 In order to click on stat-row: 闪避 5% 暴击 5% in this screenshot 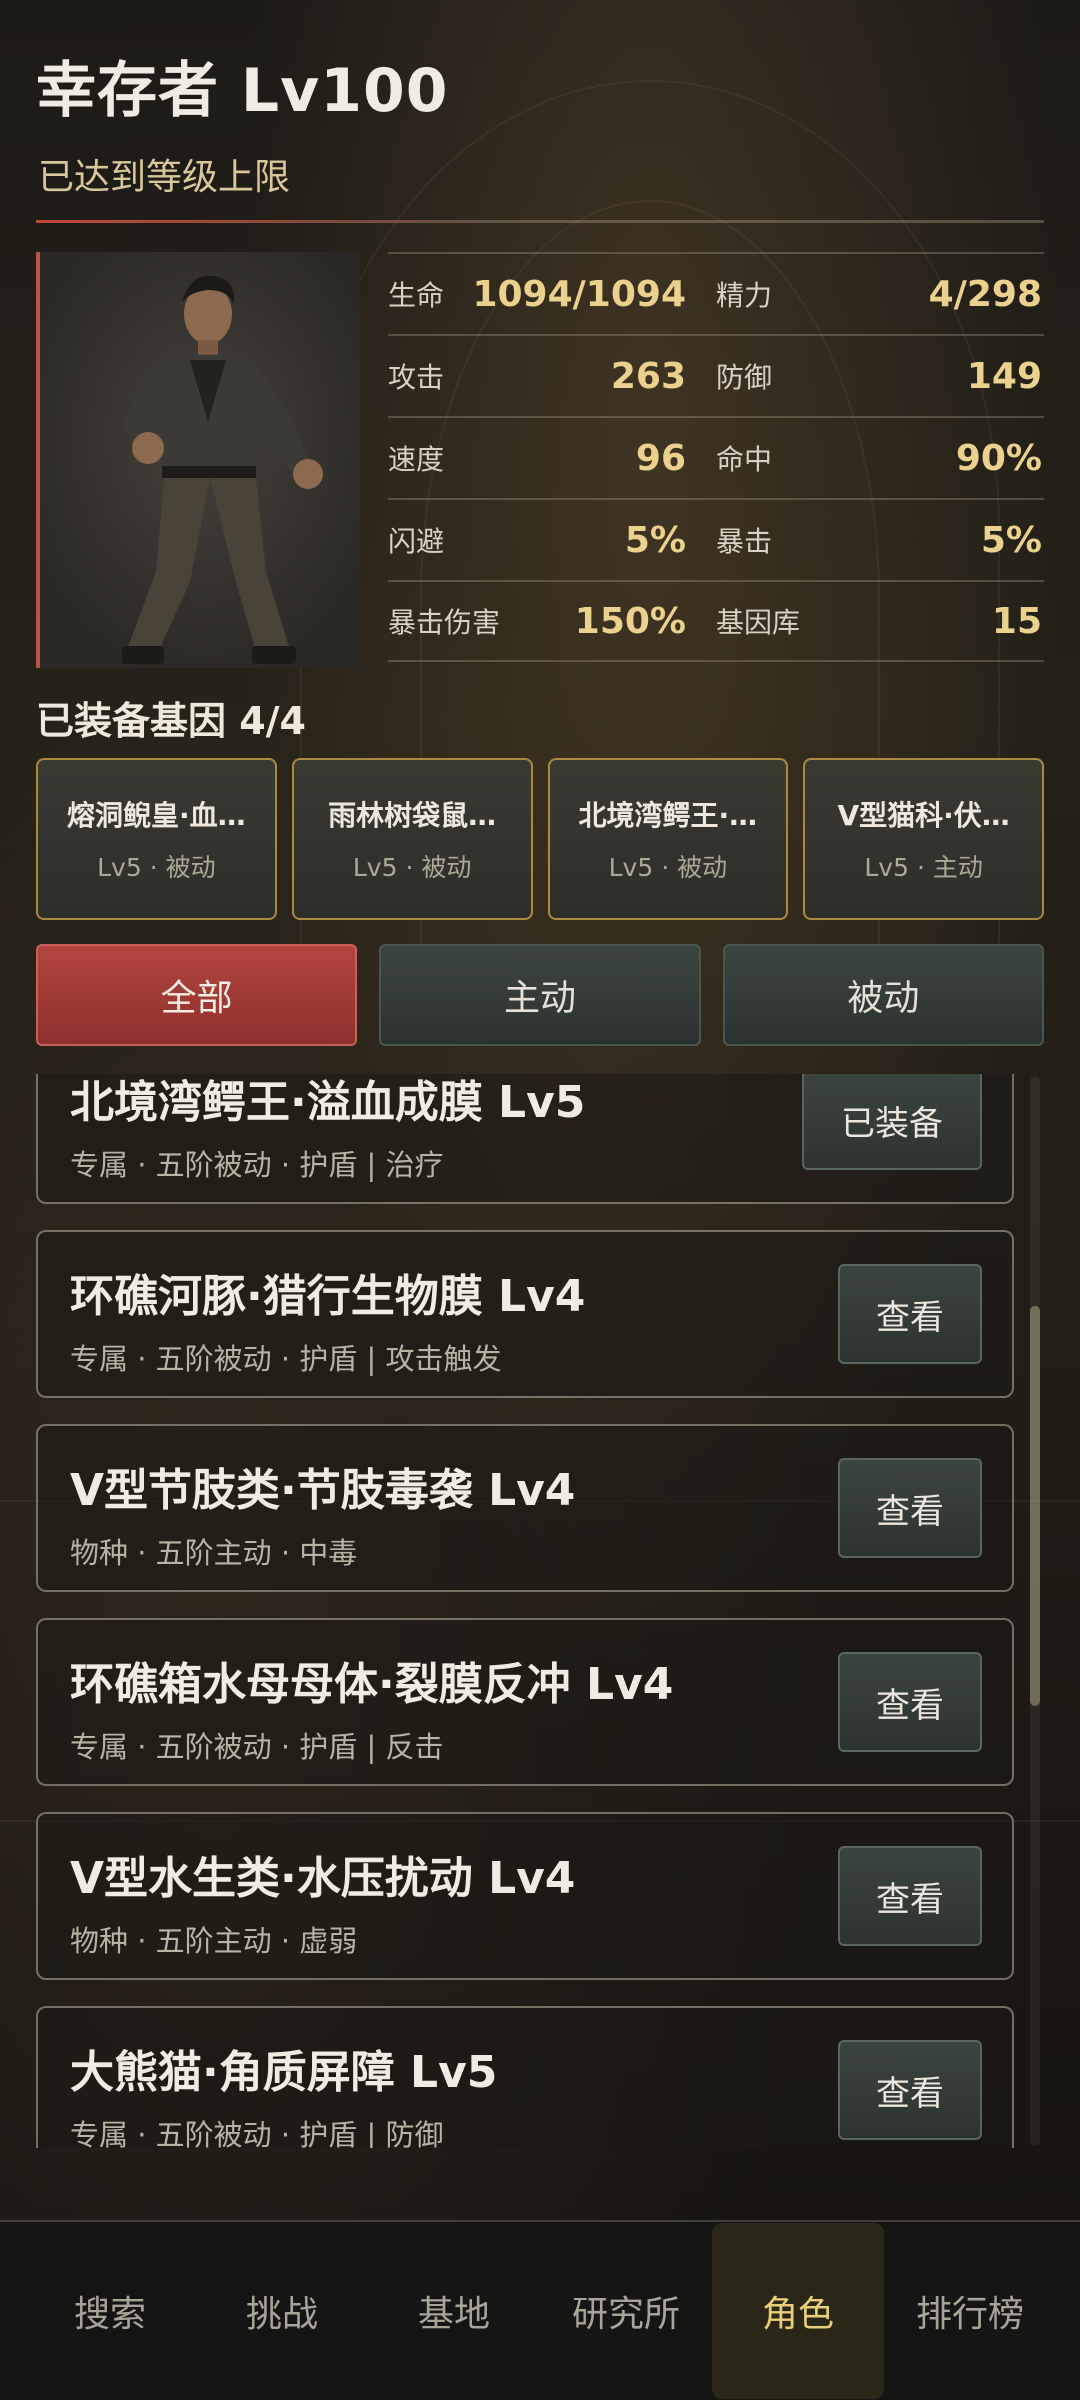, I will do `click(716, 539)`.